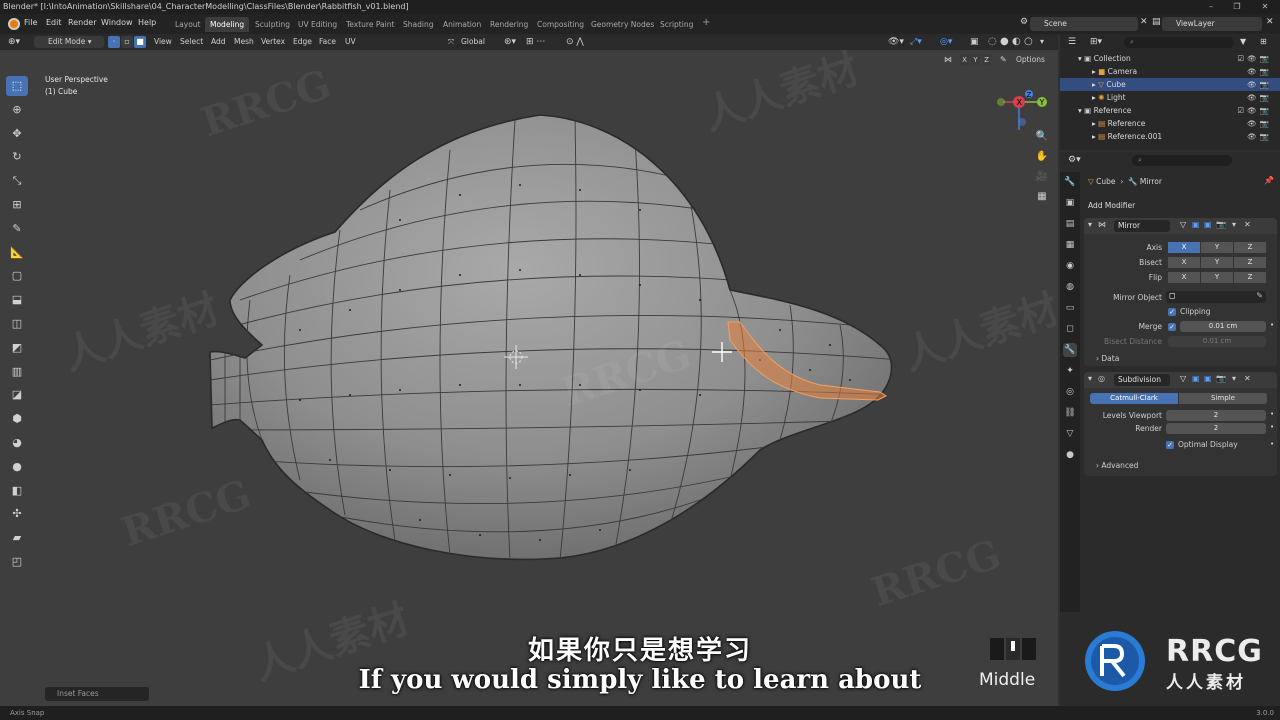 This screenshot has height=720, width=1280. I want to click on merge-distance-field: 0.01 cm, so click(1223, 326).